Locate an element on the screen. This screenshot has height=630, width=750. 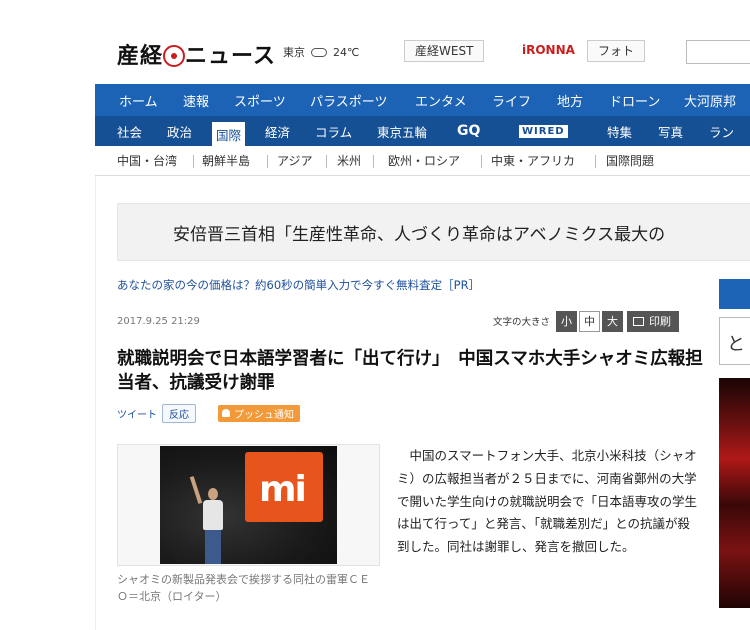
headline-banner-text: 安倍晋三首相「生産性革命、人づくり革命はアベノミクス最大の is located at coordinates (419, 235).